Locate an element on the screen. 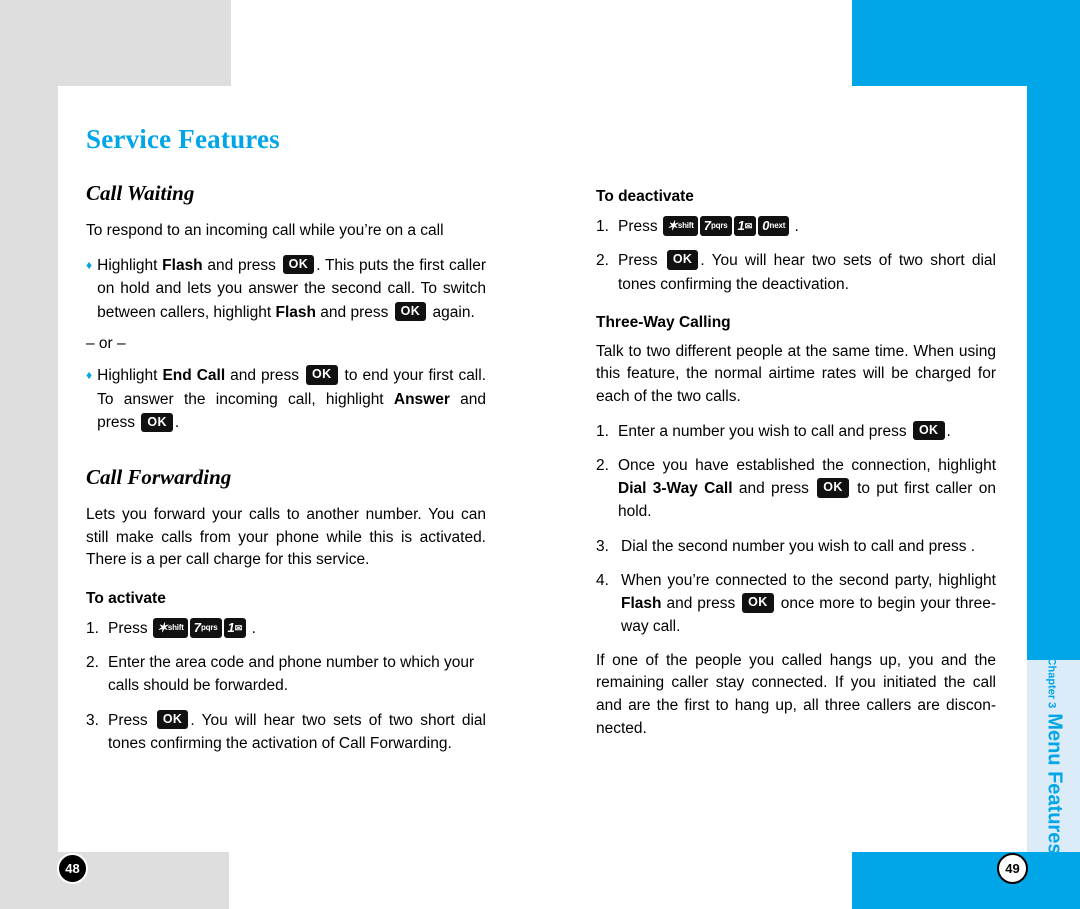 The image size is (1080, 909). cw-b2-part2: and press is located at coordinates (264, 376).